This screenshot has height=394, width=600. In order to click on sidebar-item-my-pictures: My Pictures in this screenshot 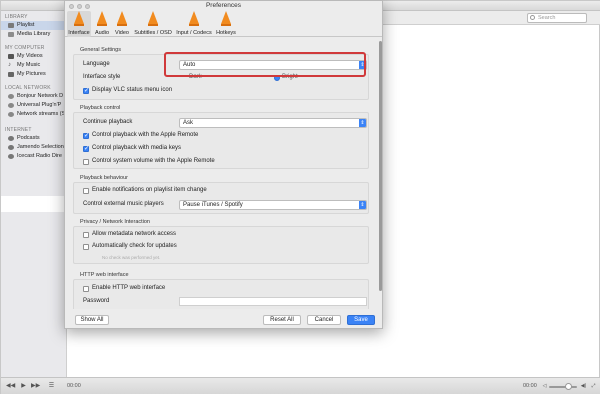, I will do `click(34, 74)`.